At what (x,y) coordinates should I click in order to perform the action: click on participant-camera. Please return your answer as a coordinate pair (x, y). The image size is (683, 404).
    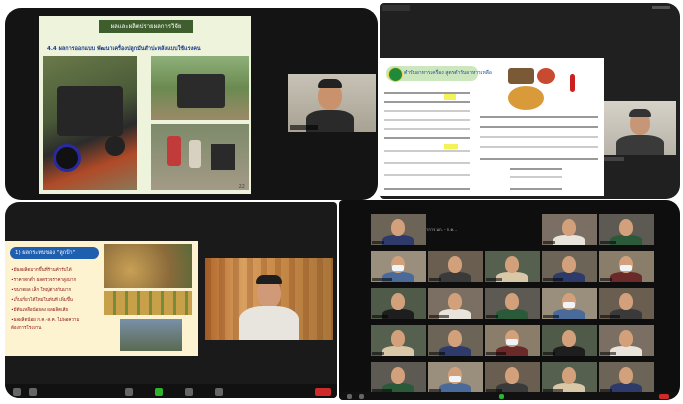
    Looking at the image, I should click on (640, 128).